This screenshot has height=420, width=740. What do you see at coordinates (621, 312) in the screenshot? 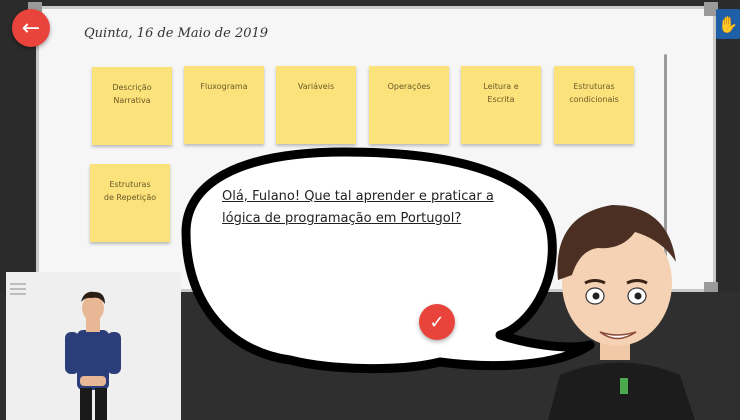
I see `character-avatar` at bounding box center [621, 312].